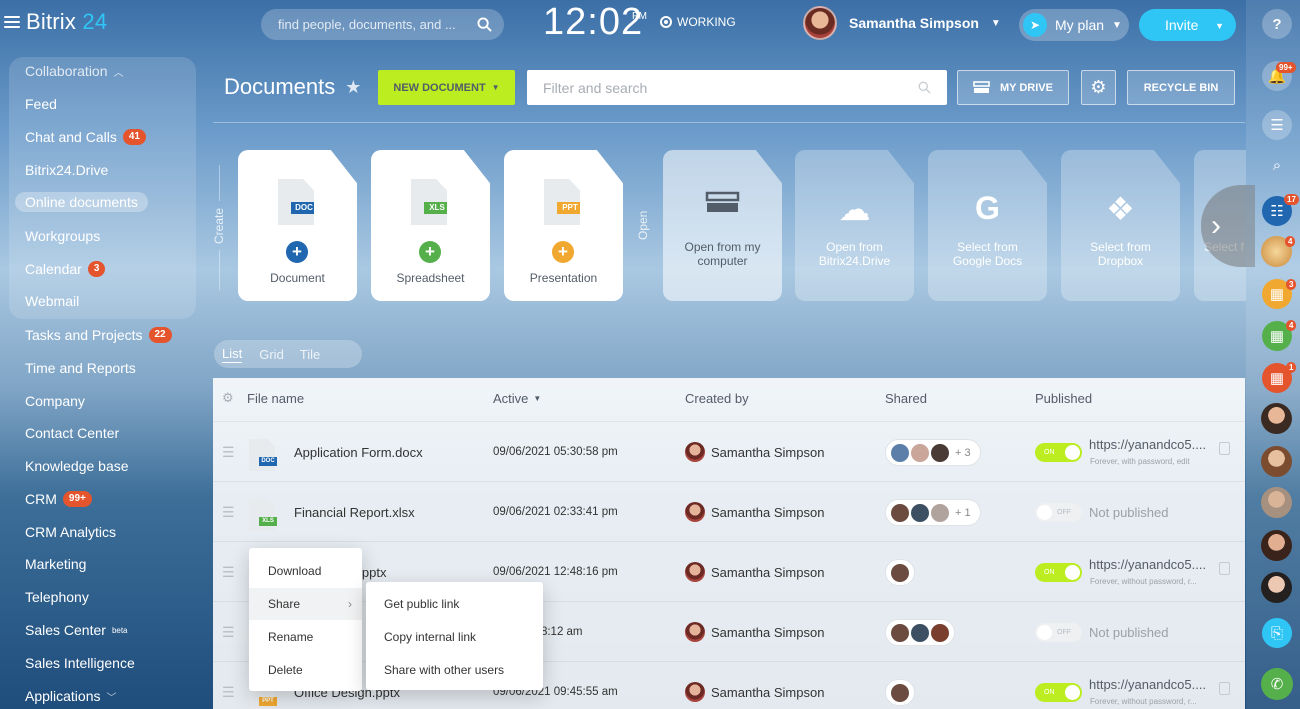  I want to click on menu-item-delete: Delete, so click(305, 670).